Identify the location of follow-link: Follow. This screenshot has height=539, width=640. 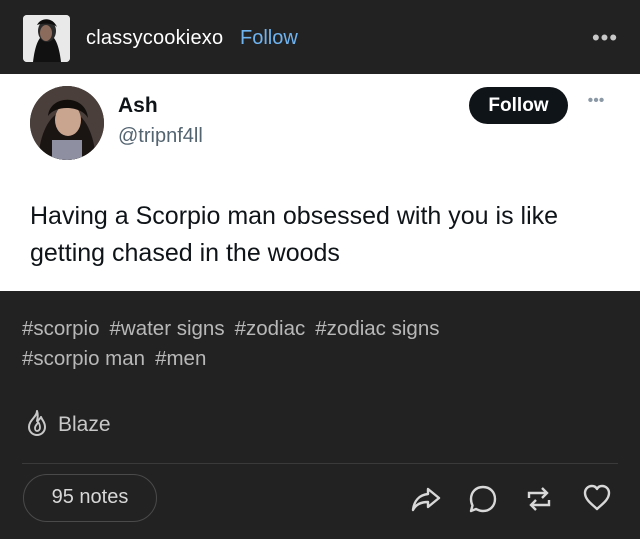
(269, 38).